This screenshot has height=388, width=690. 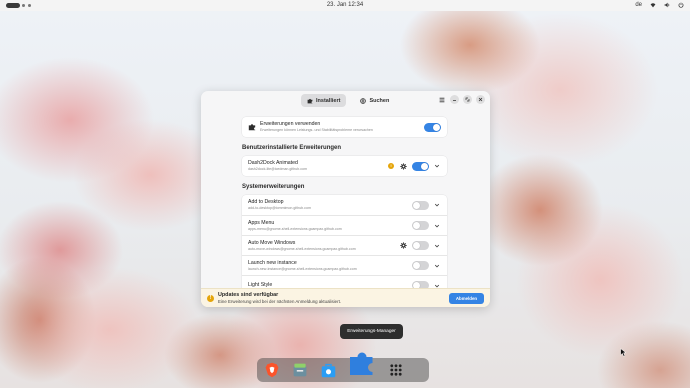 What do you see at coordinates (328, 100) in the screenshot?
I see `tab-installed-label: Installiert` at bounding box center [328, 100].